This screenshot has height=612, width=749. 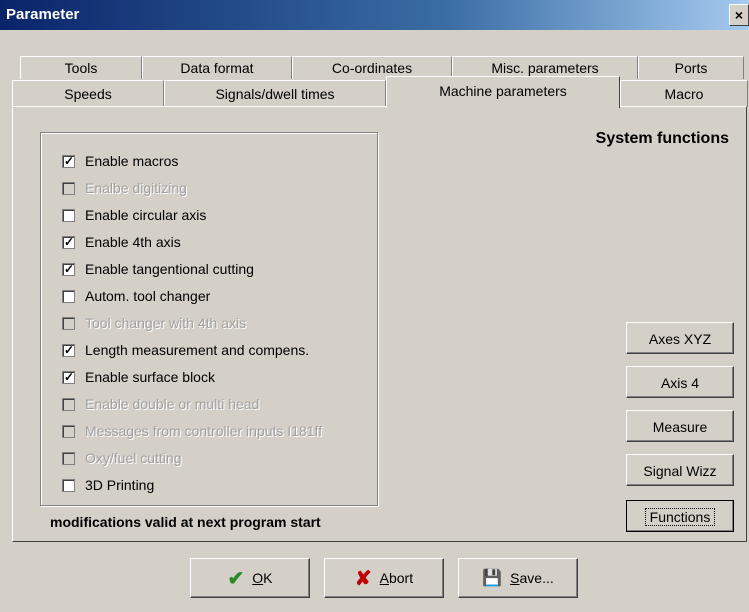 I want to click on option-label: Tool changer with 4th axis, so click(x=166, y=323).